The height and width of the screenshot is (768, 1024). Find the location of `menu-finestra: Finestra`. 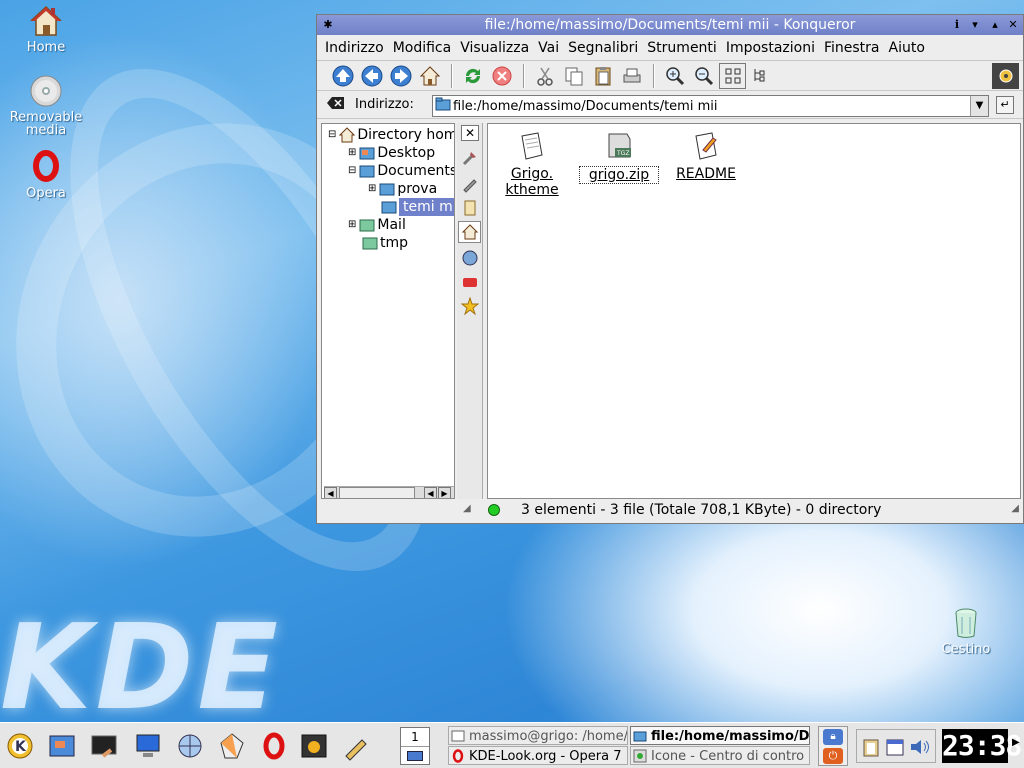

menu-finestra: Finestra is located at coordinates (852, 48).